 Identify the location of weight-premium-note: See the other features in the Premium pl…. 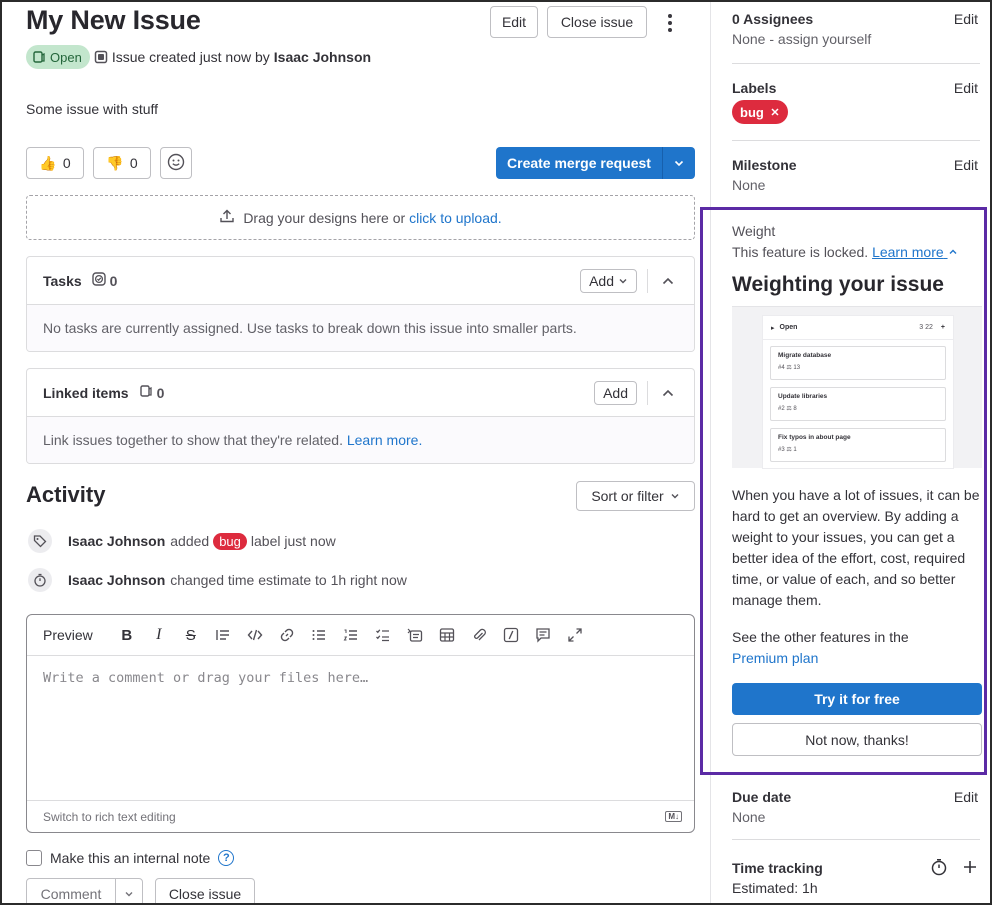
(858, 648).